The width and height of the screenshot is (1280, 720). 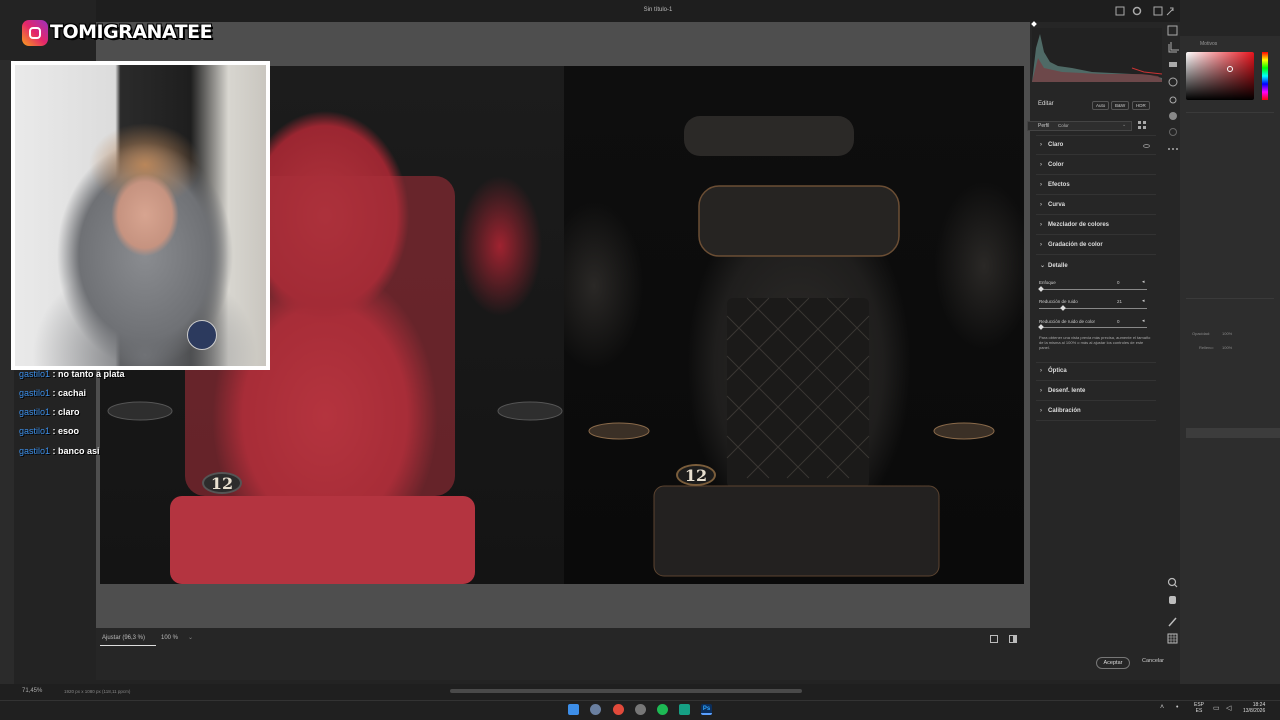 What do you see at coordinates (1074, 225) in the screenshot?
I see `section-mezclador: › Mezclador de colores` at bounding box center [1074, 225].